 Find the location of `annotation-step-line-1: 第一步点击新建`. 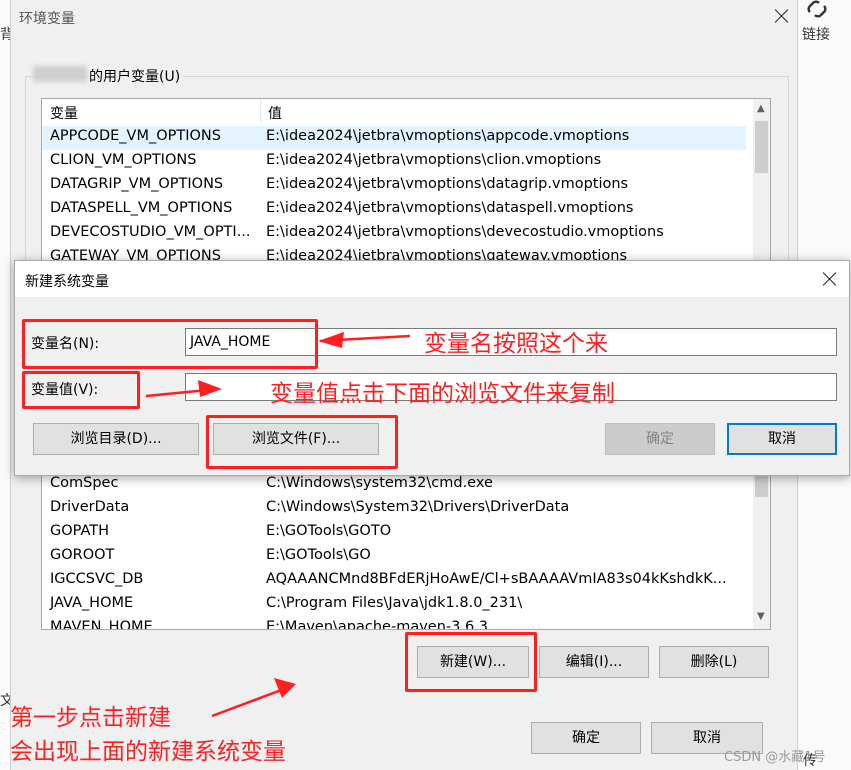

annotation-step-line-1: 第一步点击新建 is located at coordinates (90, 718).